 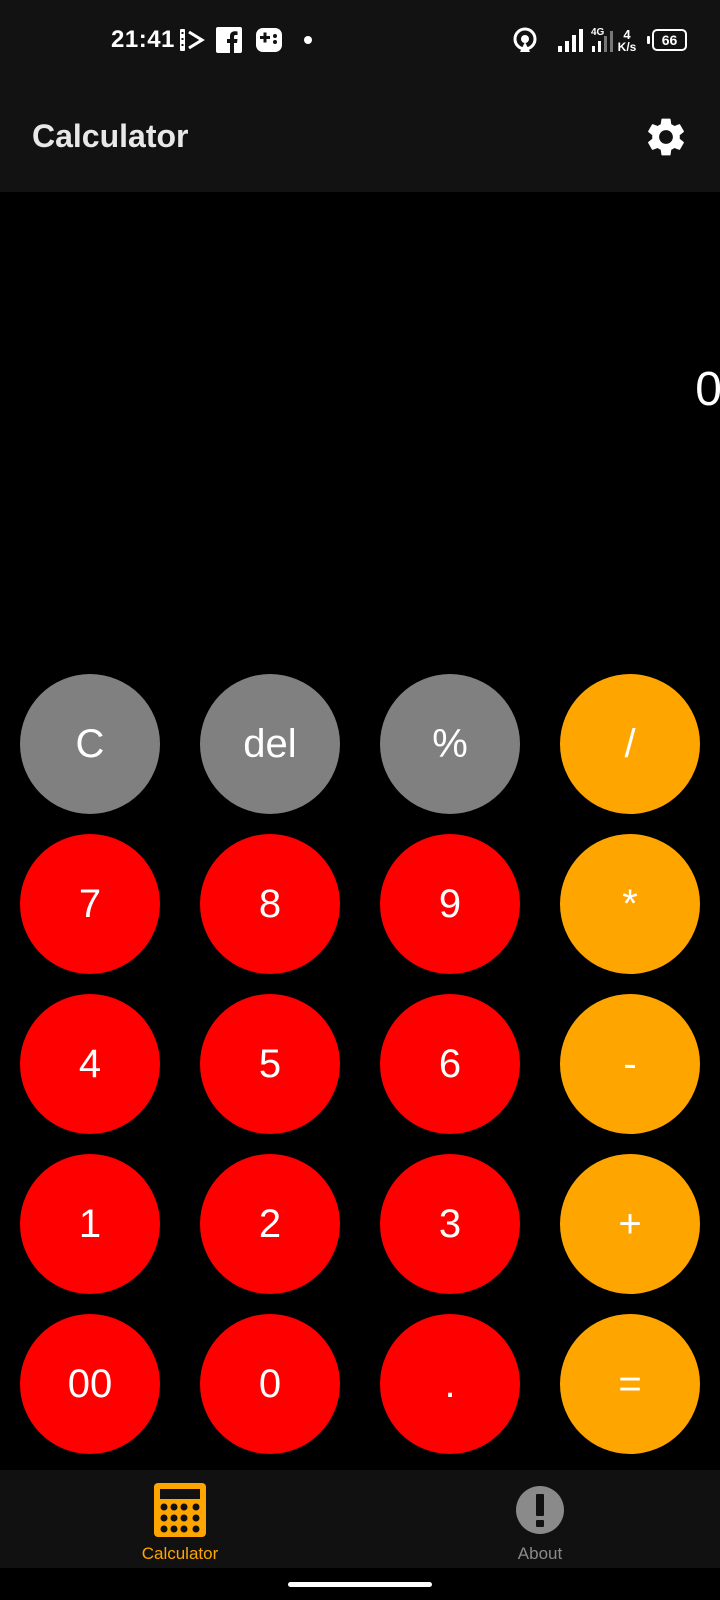 What do you see at coordinates (540, 1553) in the screenshot?
I see `nav-label-about: About` at bounding box center [540, 1553].